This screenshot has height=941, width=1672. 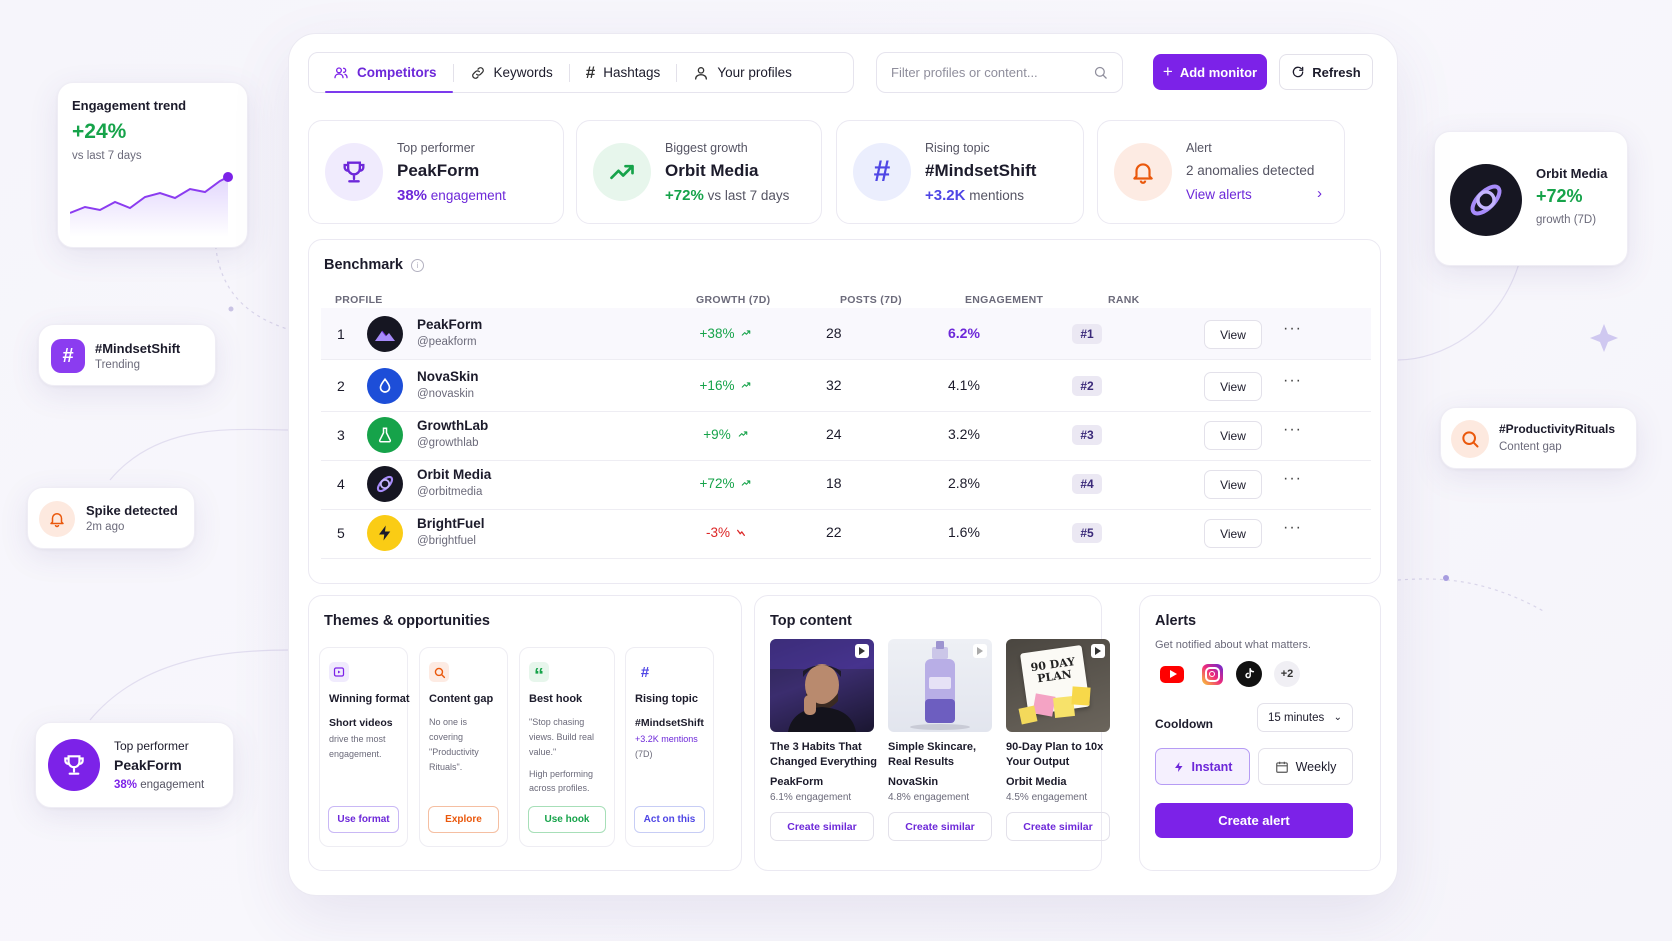 I want to click on notebook-text: 90 DAY PLAN, so click(x=1052, y=670).